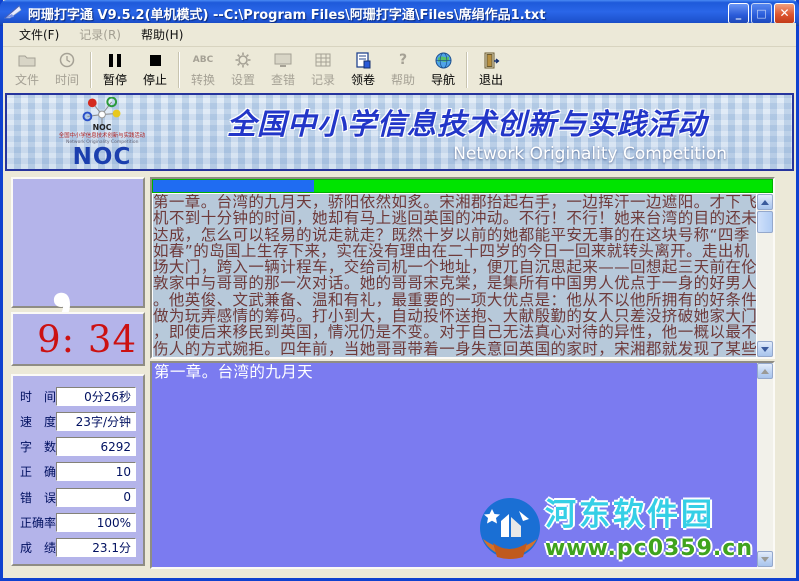 This screenshot has width=799, height=581. I want to click on watermark-site-name: 河东软件园, so click(629, 515).